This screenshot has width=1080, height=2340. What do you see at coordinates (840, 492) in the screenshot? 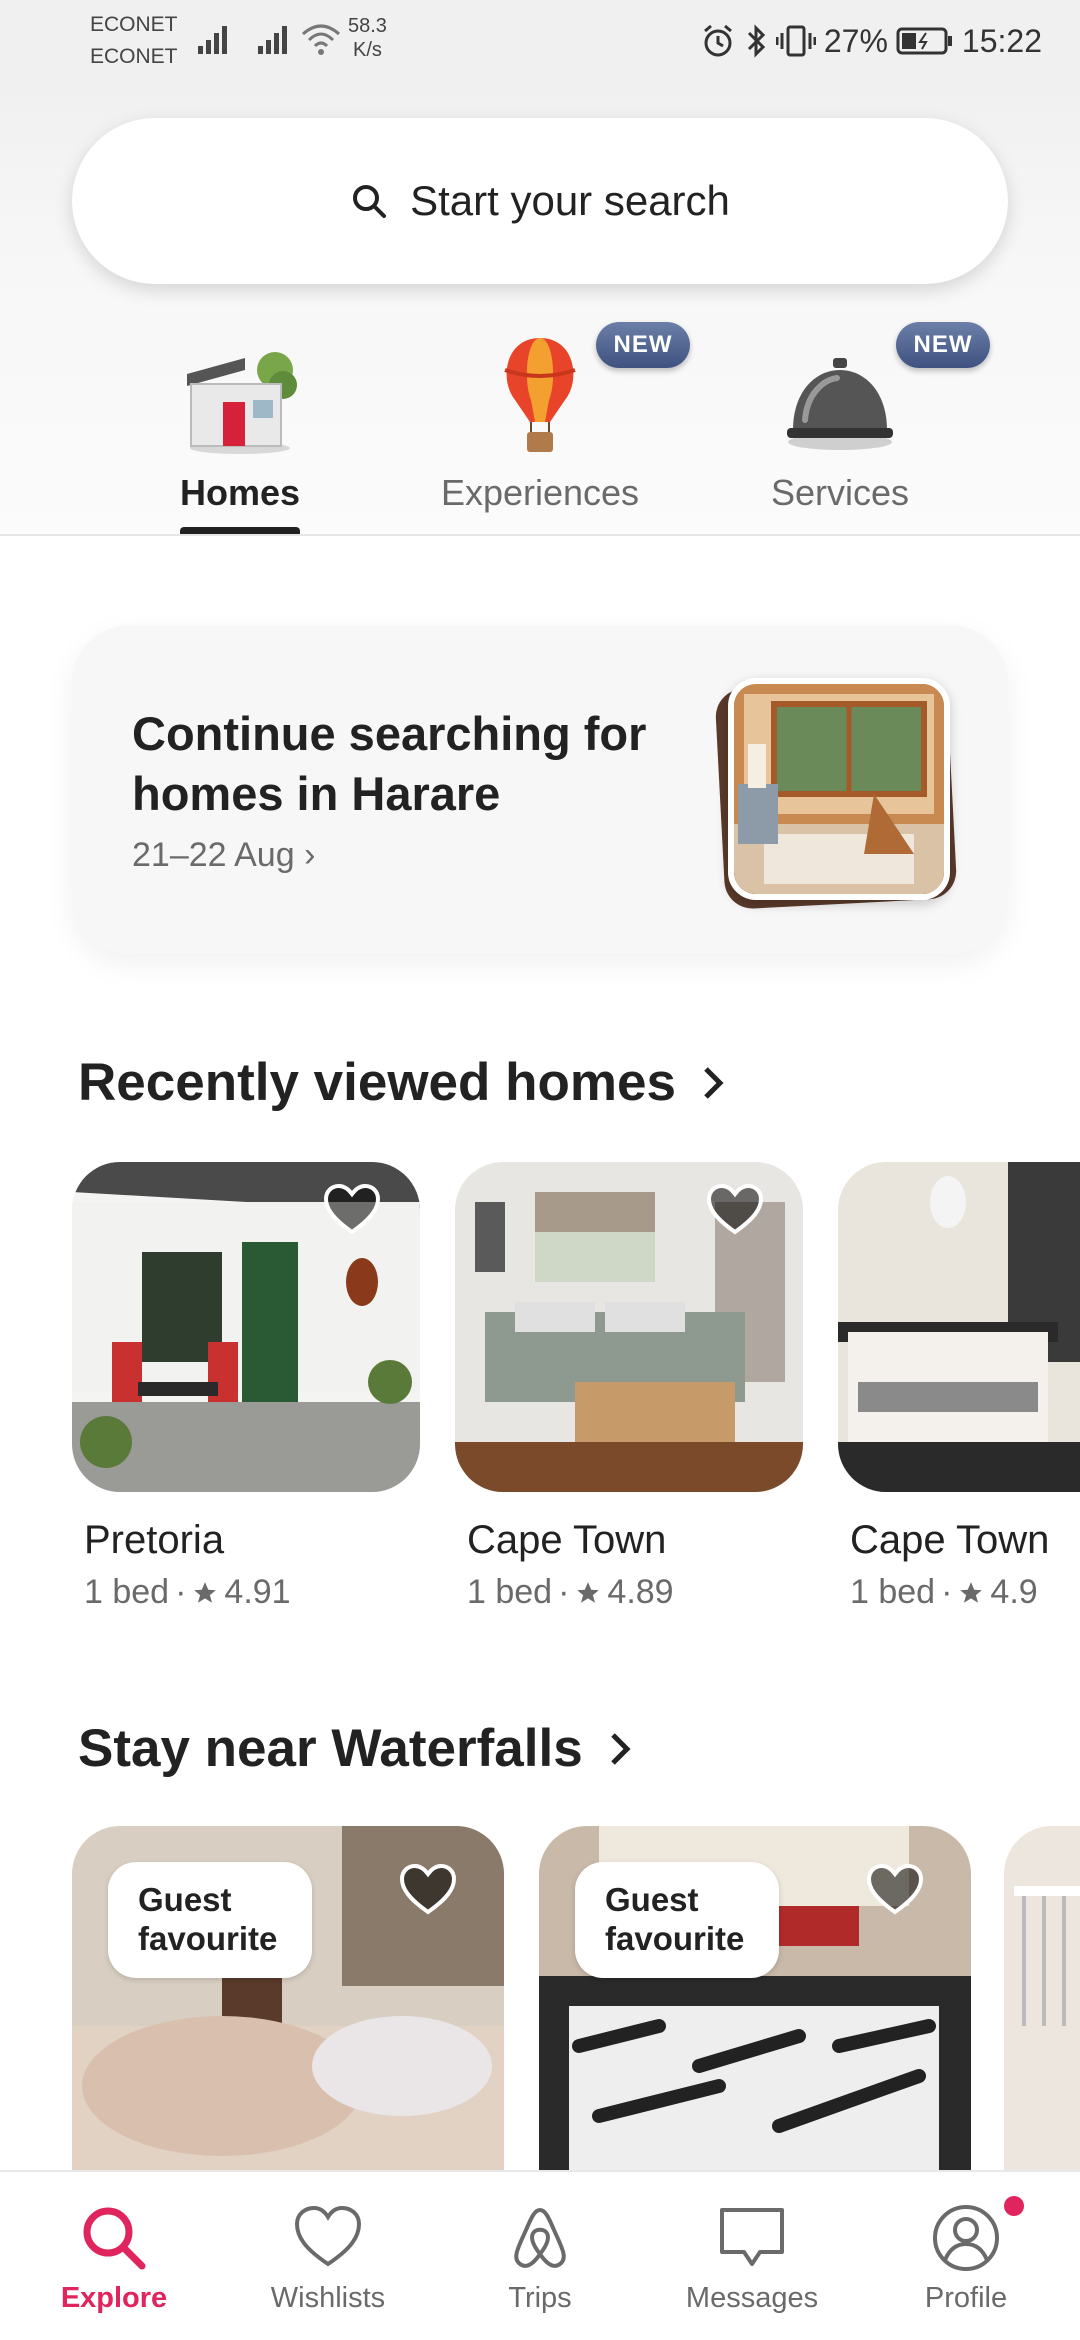
I see `tab-label: Services` at bounding box center [840, 492].